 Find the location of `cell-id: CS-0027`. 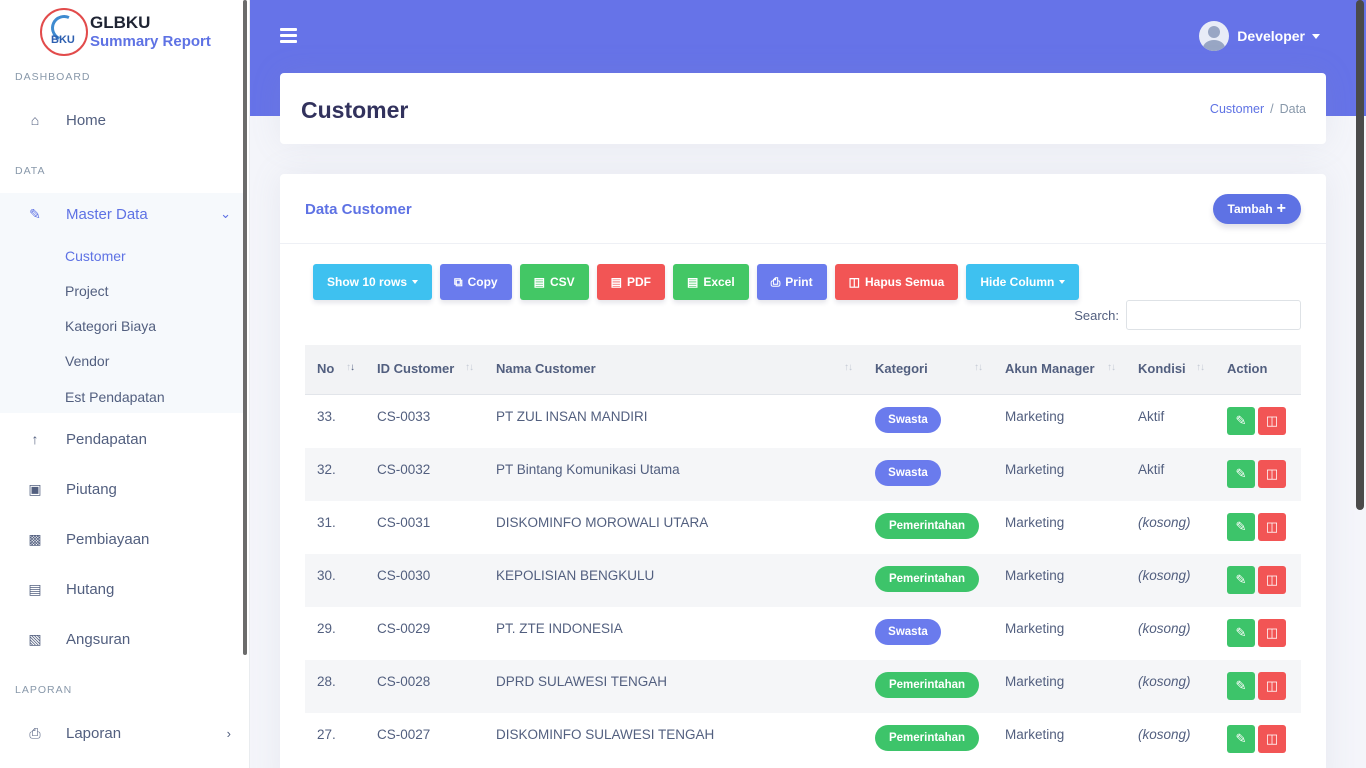

cell-id: CS-0027 is located at coordinates (404, 734).